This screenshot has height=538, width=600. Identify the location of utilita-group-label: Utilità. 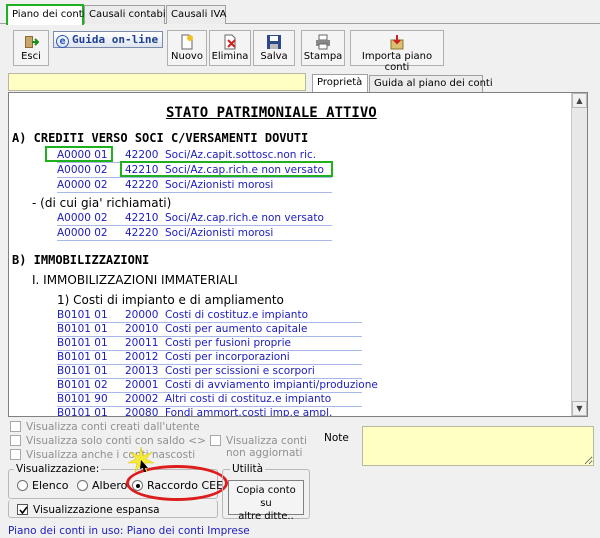
(248, 469).